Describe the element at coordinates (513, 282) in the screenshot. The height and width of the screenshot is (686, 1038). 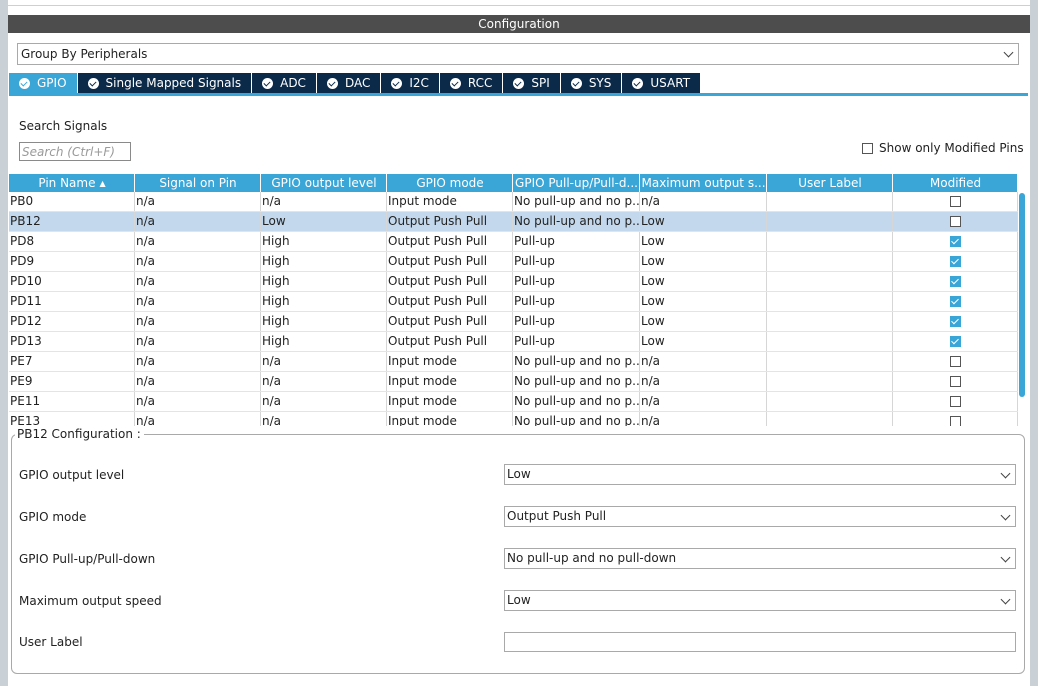
I see `table-row: PD10 n/a High Output Push Pull Pull-up Low` at that location.